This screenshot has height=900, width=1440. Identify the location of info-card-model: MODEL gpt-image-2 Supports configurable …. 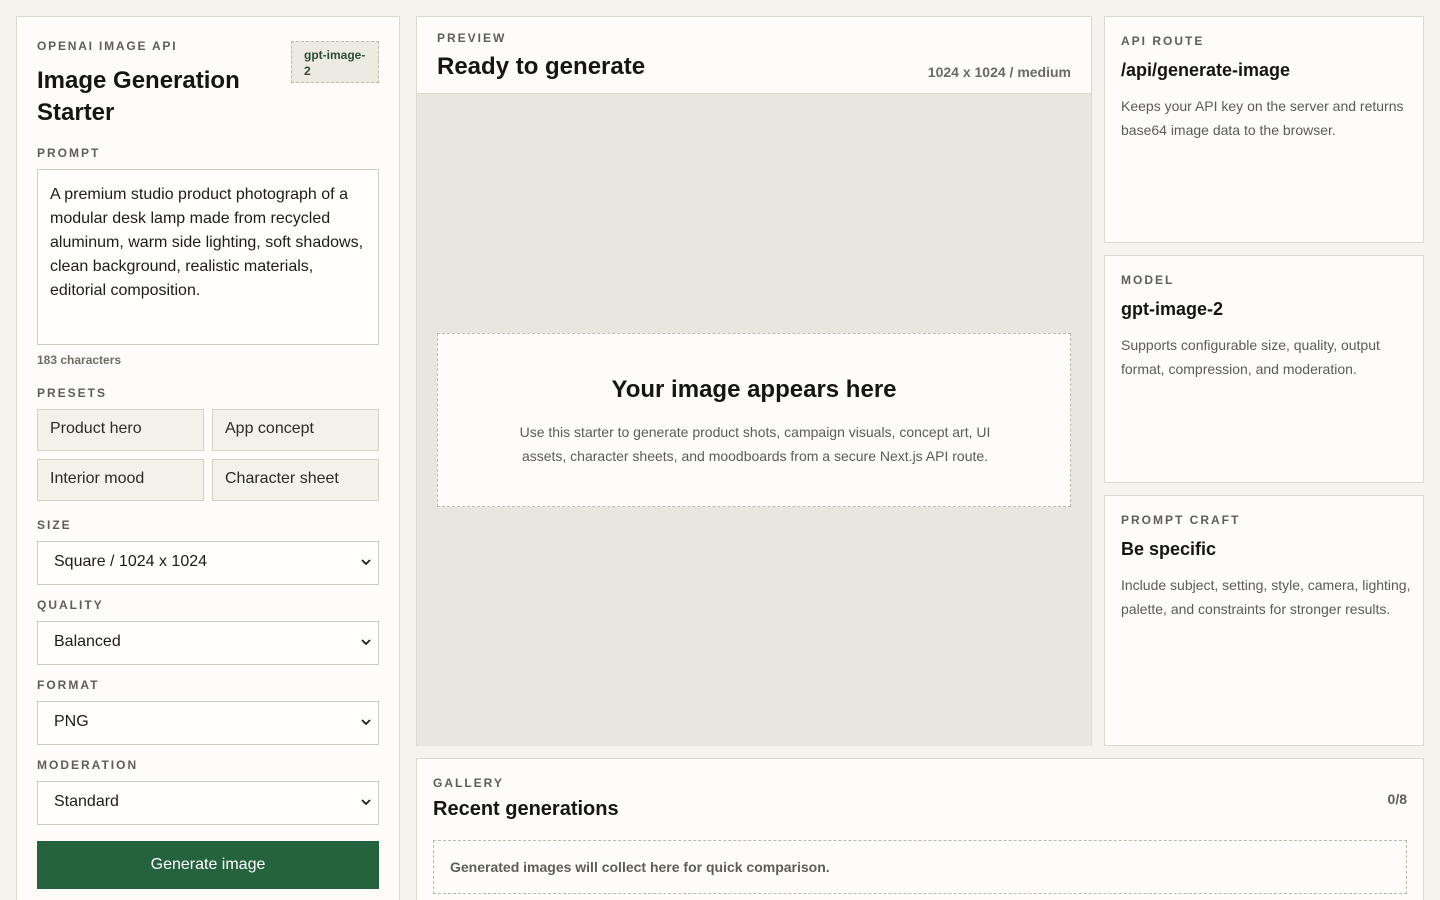
(1264, 369).